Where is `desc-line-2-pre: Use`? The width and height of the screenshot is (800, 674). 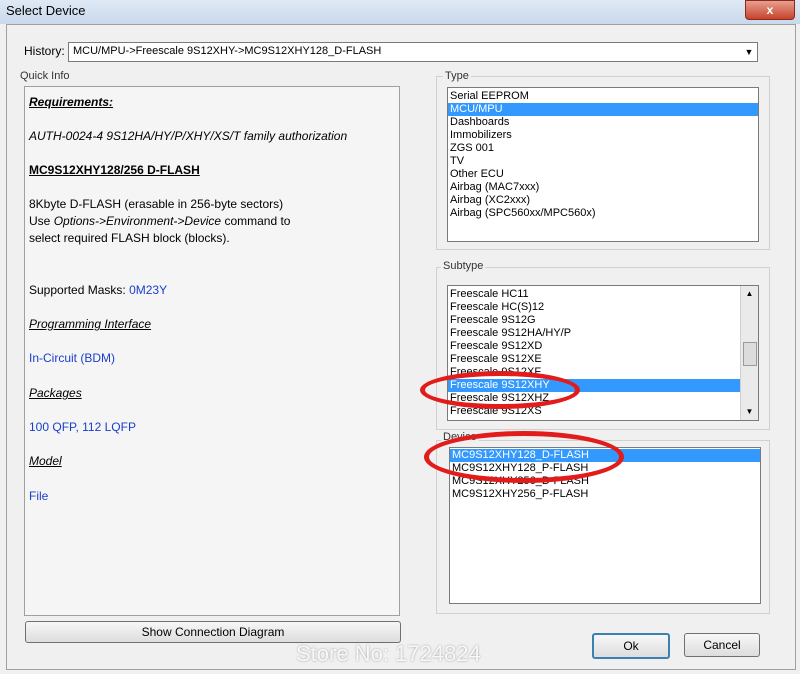
desc-line-2-pre: Use is located at coordinates (41, 221).